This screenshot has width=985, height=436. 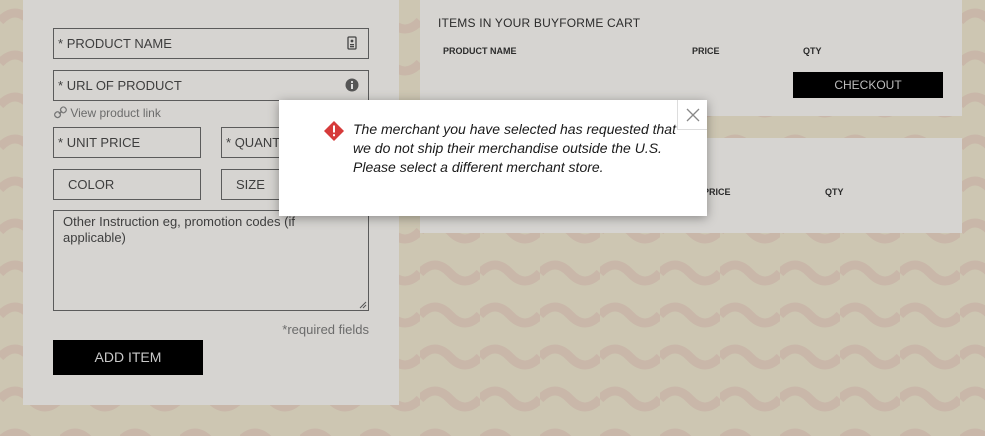 I want to click on view-product-link: View product link, so click(x=107, y=113).